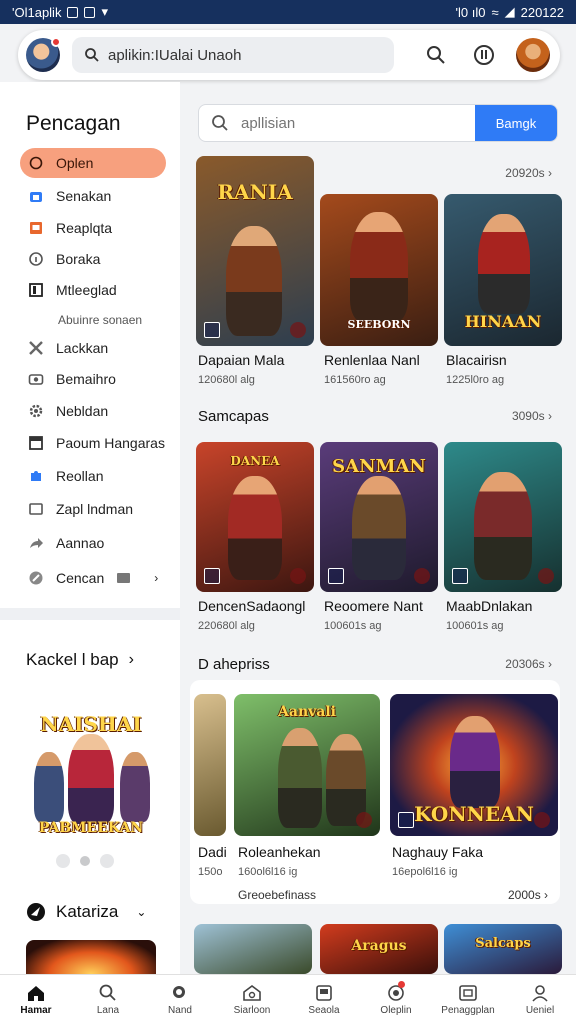 Image resolution: width=576 pixels, height=1024 pixels. Describe the element at coordinates (93, 259) in the screenshot. I see `sidebar-item-boraka: Boraka` at that location.